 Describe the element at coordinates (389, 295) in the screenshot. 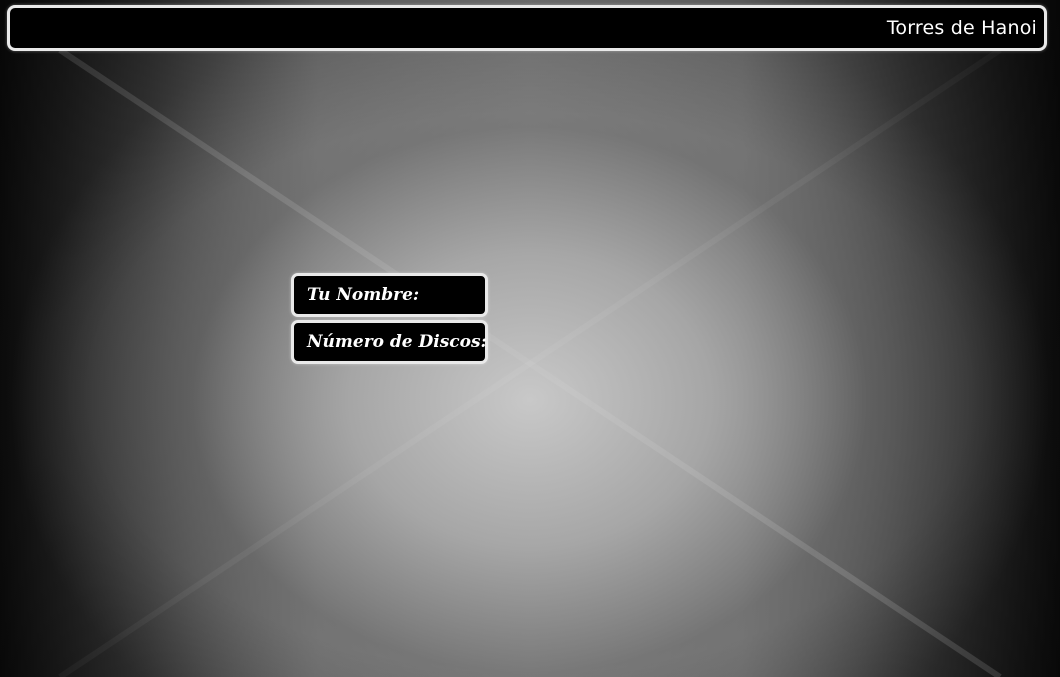

I see `name-label: Tu Nombre:` at that location.